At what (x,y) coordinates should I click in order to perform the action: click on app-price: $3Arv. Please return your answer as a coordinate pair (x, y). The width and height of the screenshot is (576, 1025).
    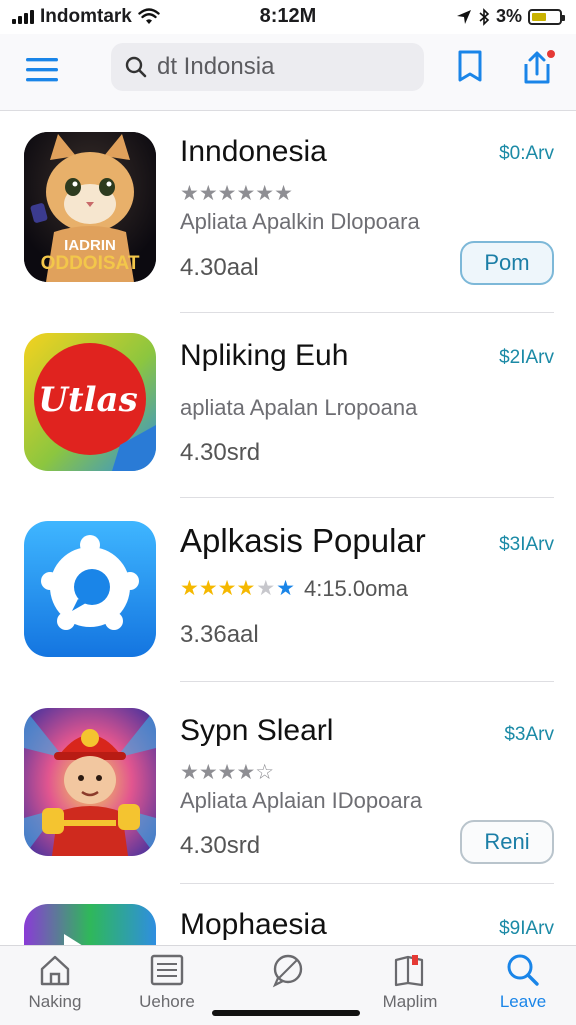
    Looking at the image, I should click on (529, 734).